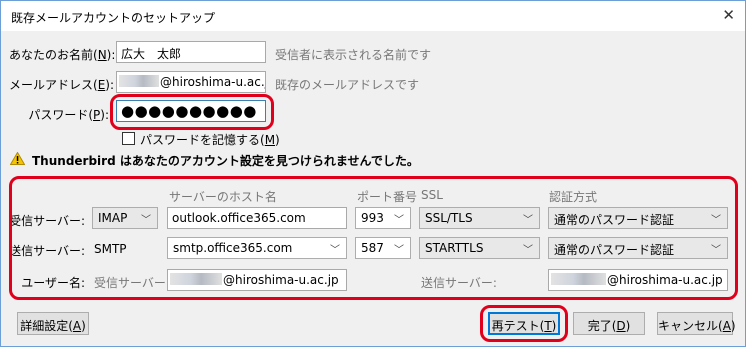  What do you see at coordinates (17, 158) in the screenshot?
I see `warning-icon` at bounding box center [17, 158].